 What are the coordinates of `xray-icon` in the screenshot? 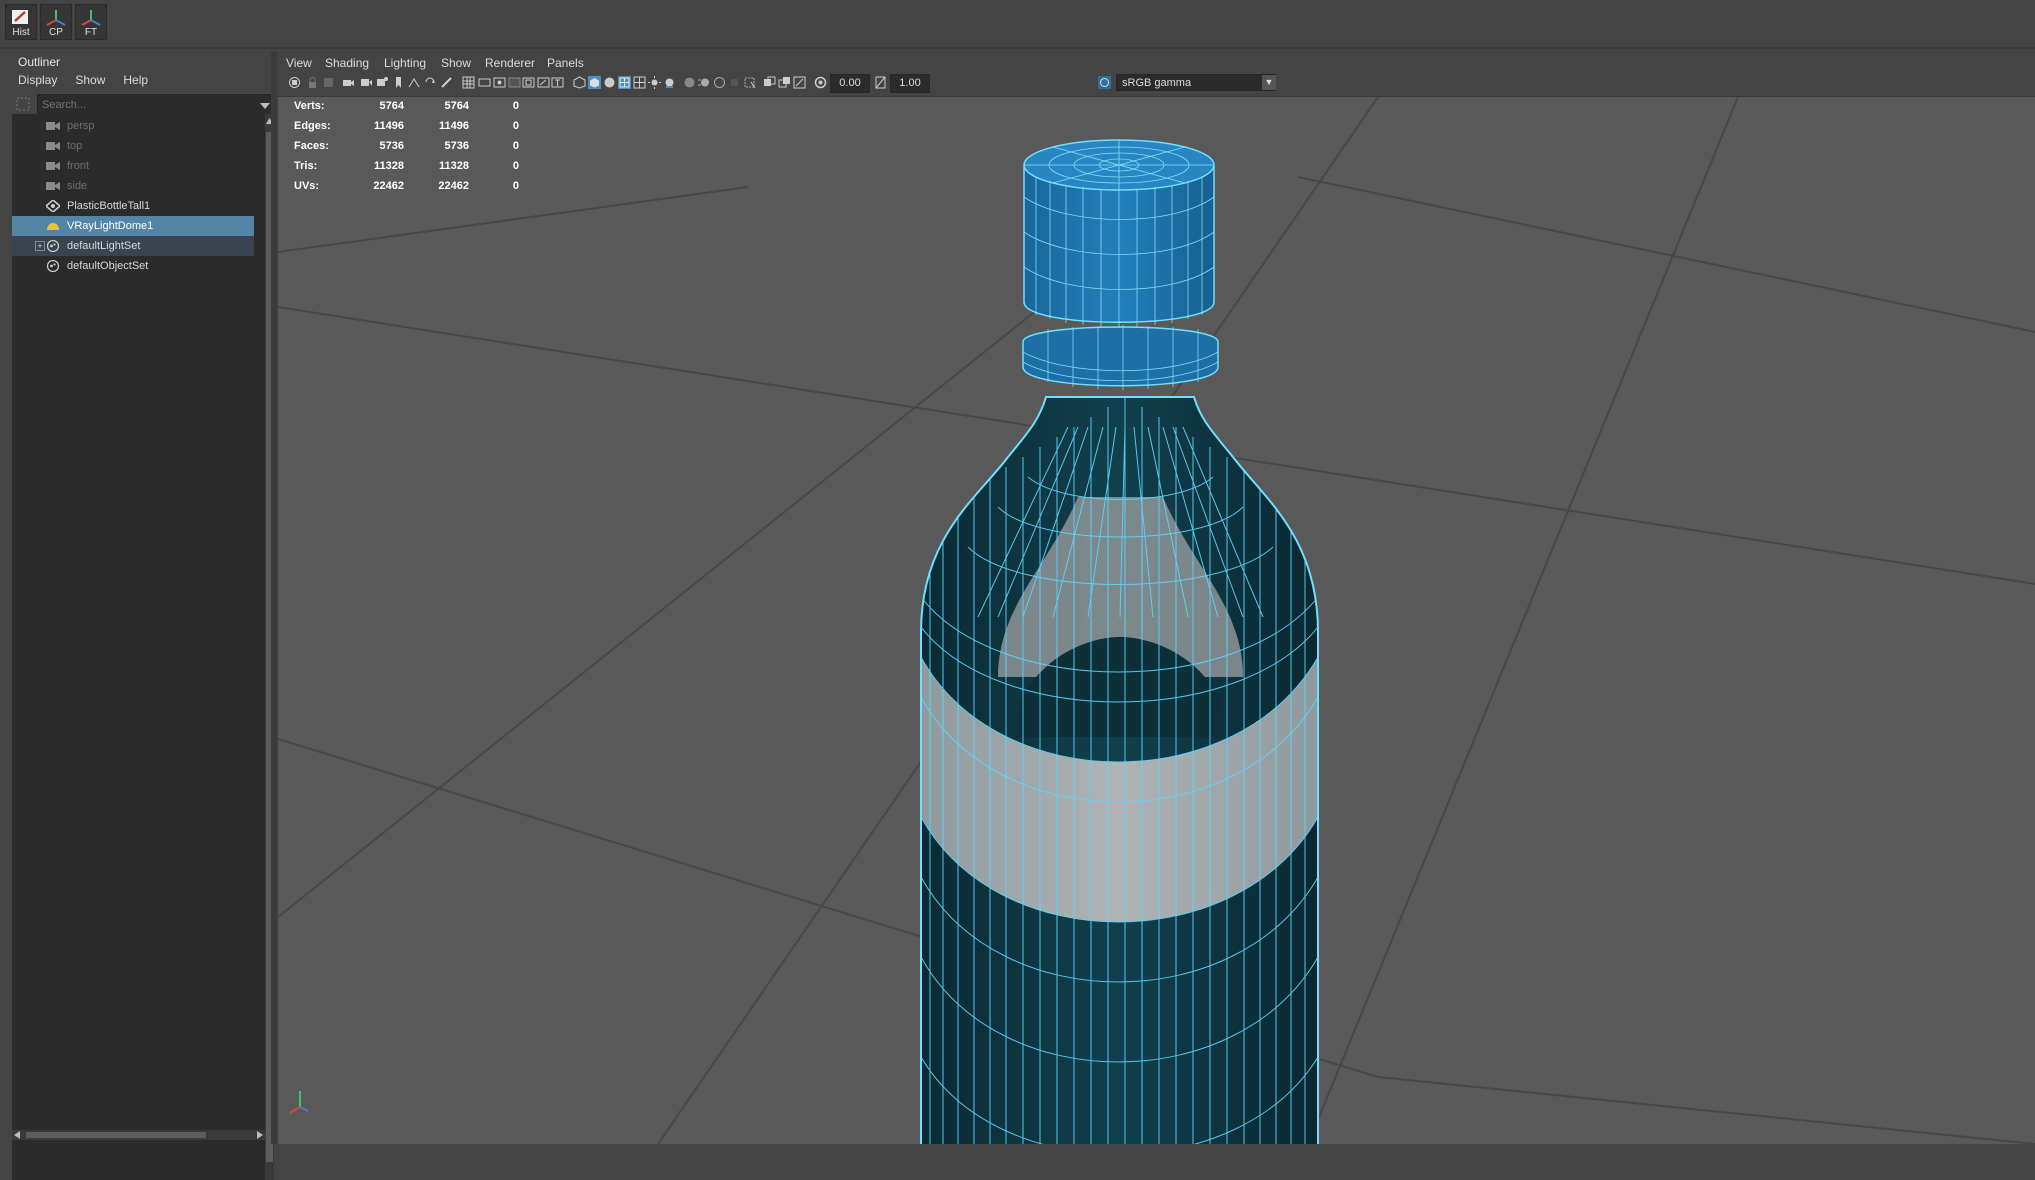 It's located at (430, 82).